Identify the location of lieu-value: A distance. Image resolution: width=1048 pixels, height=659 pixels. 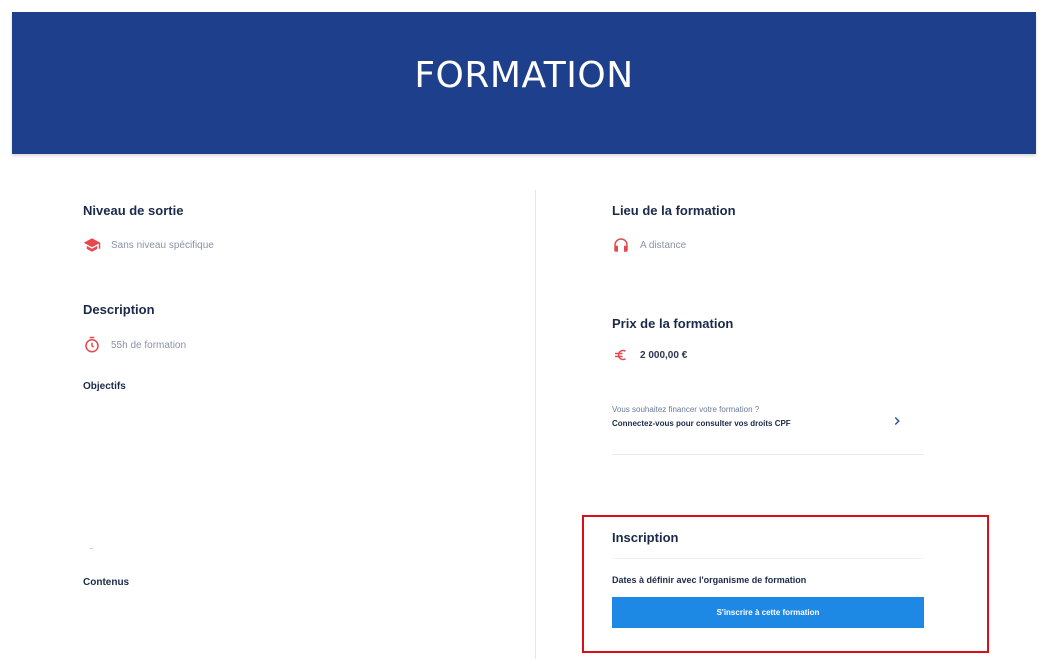
(663, 245).